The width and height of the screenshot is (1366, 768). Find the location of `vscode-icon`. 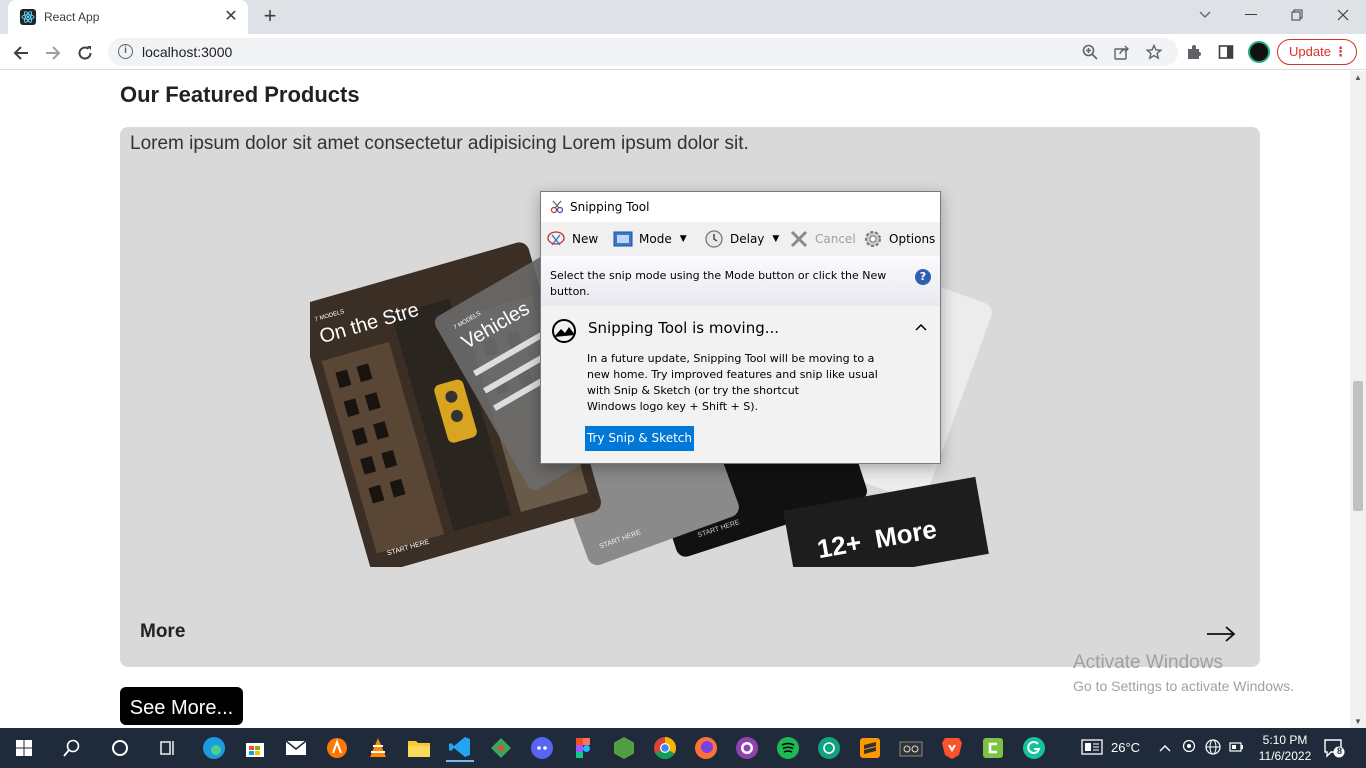

vscode-icon is located at coordinates (460, 748).